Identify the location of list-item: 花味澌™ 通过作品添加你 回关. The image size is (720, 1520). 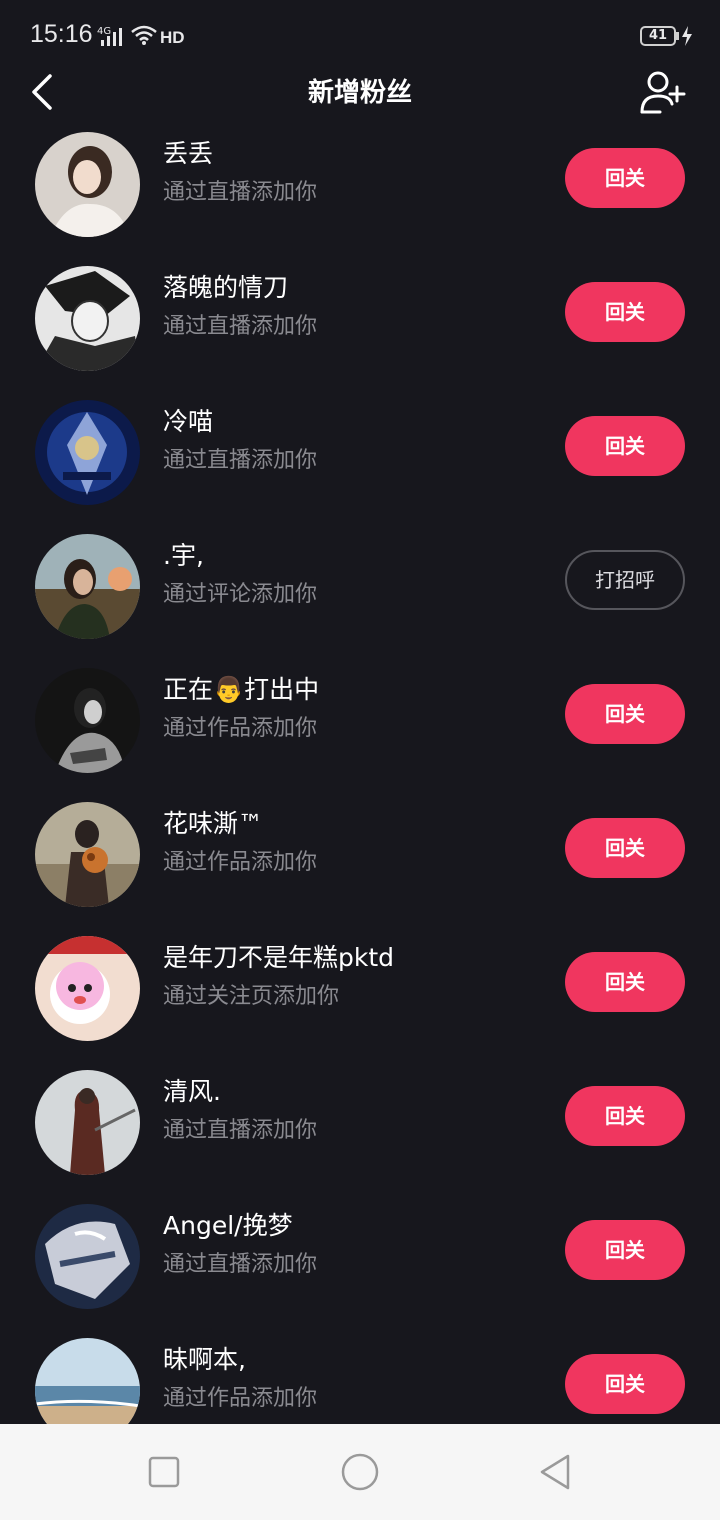
(360, 857).